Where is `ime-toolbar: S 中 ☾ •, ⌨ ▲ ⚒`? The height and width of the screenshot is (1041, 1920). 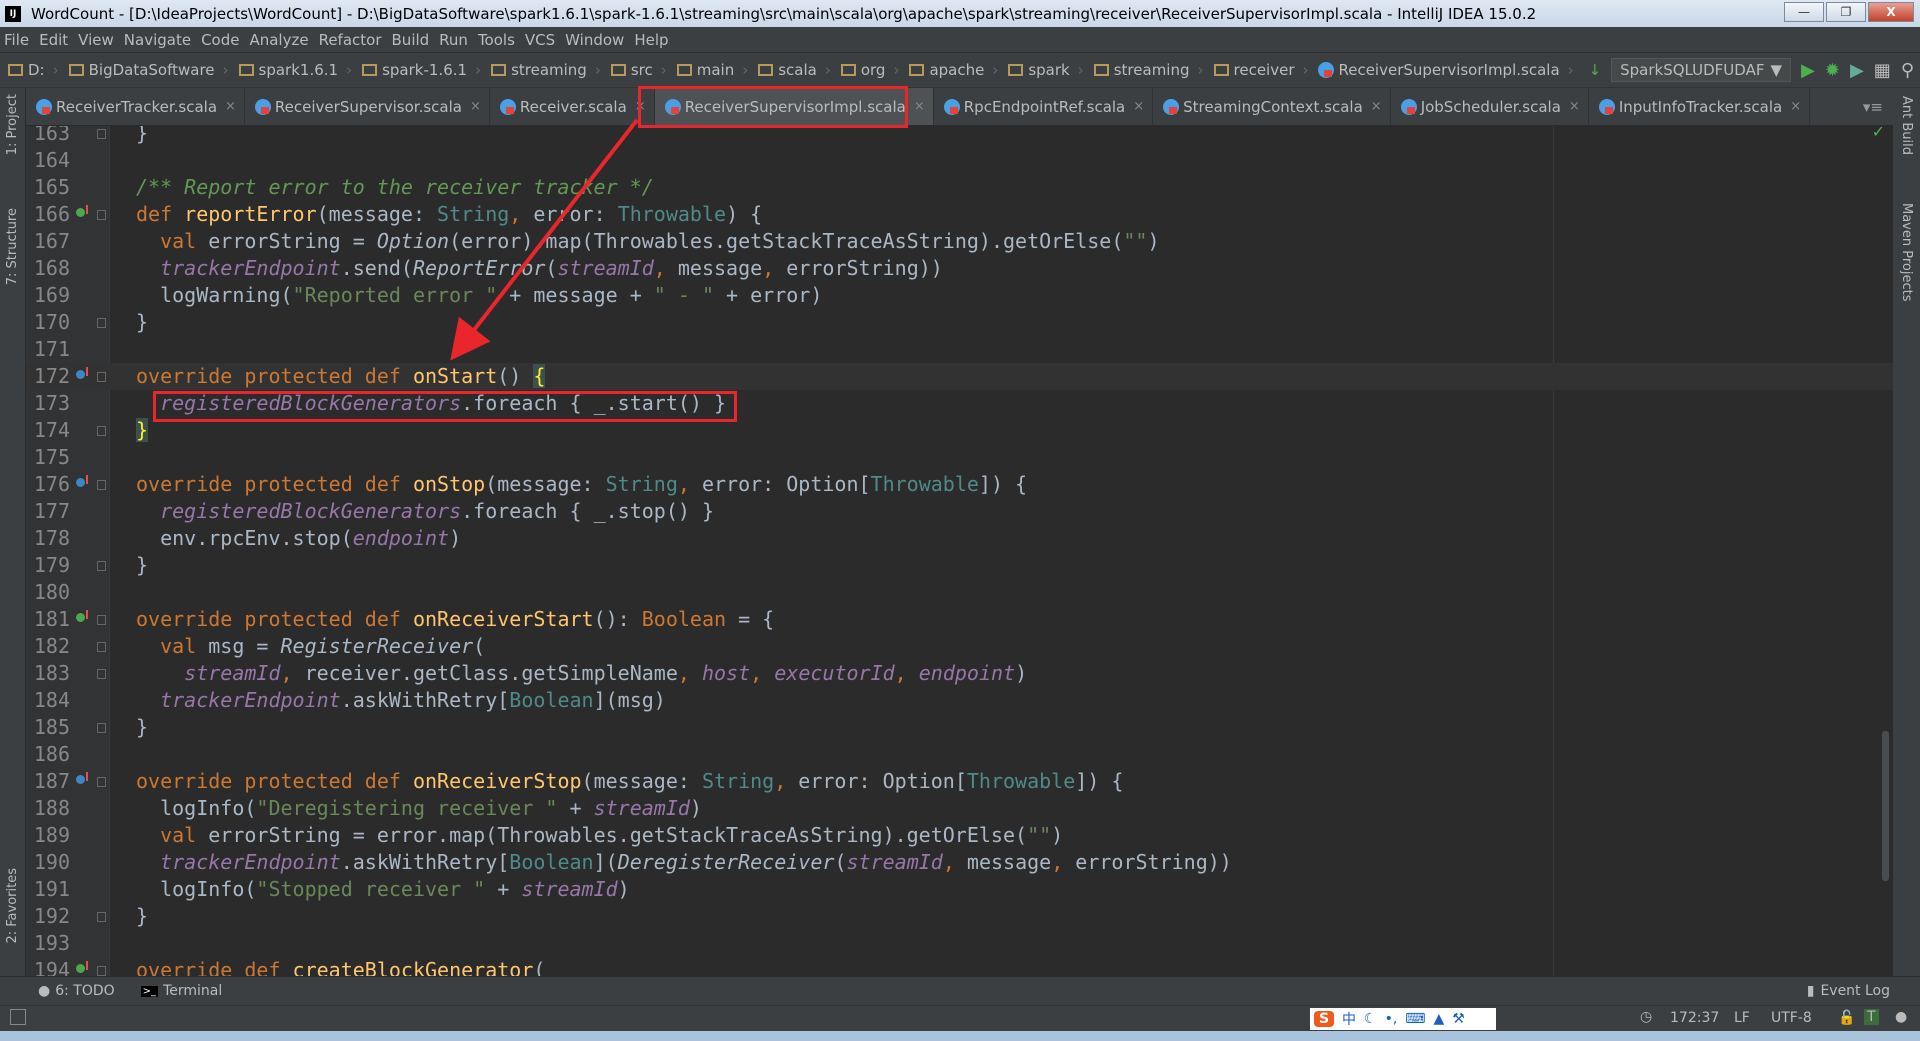
ime-toolbar: S 中 ☾ •, ⌨ ▲ ⚒ is located at coordinates (1403, 1019).